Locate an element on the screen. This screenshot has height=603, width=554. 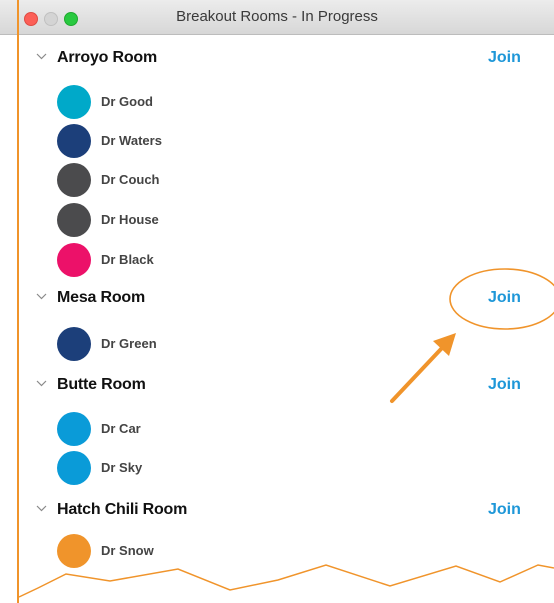
torn-edge-fill is located at coordinates (286, 584).